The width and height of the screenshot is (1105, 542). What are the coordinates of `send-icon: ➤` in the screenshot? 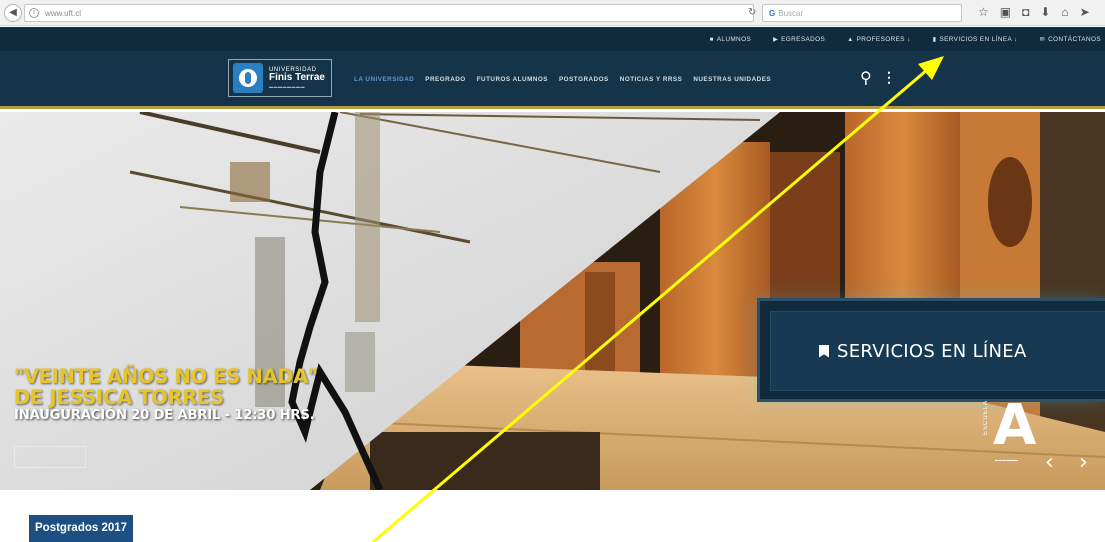 It's located at (1085, 12).